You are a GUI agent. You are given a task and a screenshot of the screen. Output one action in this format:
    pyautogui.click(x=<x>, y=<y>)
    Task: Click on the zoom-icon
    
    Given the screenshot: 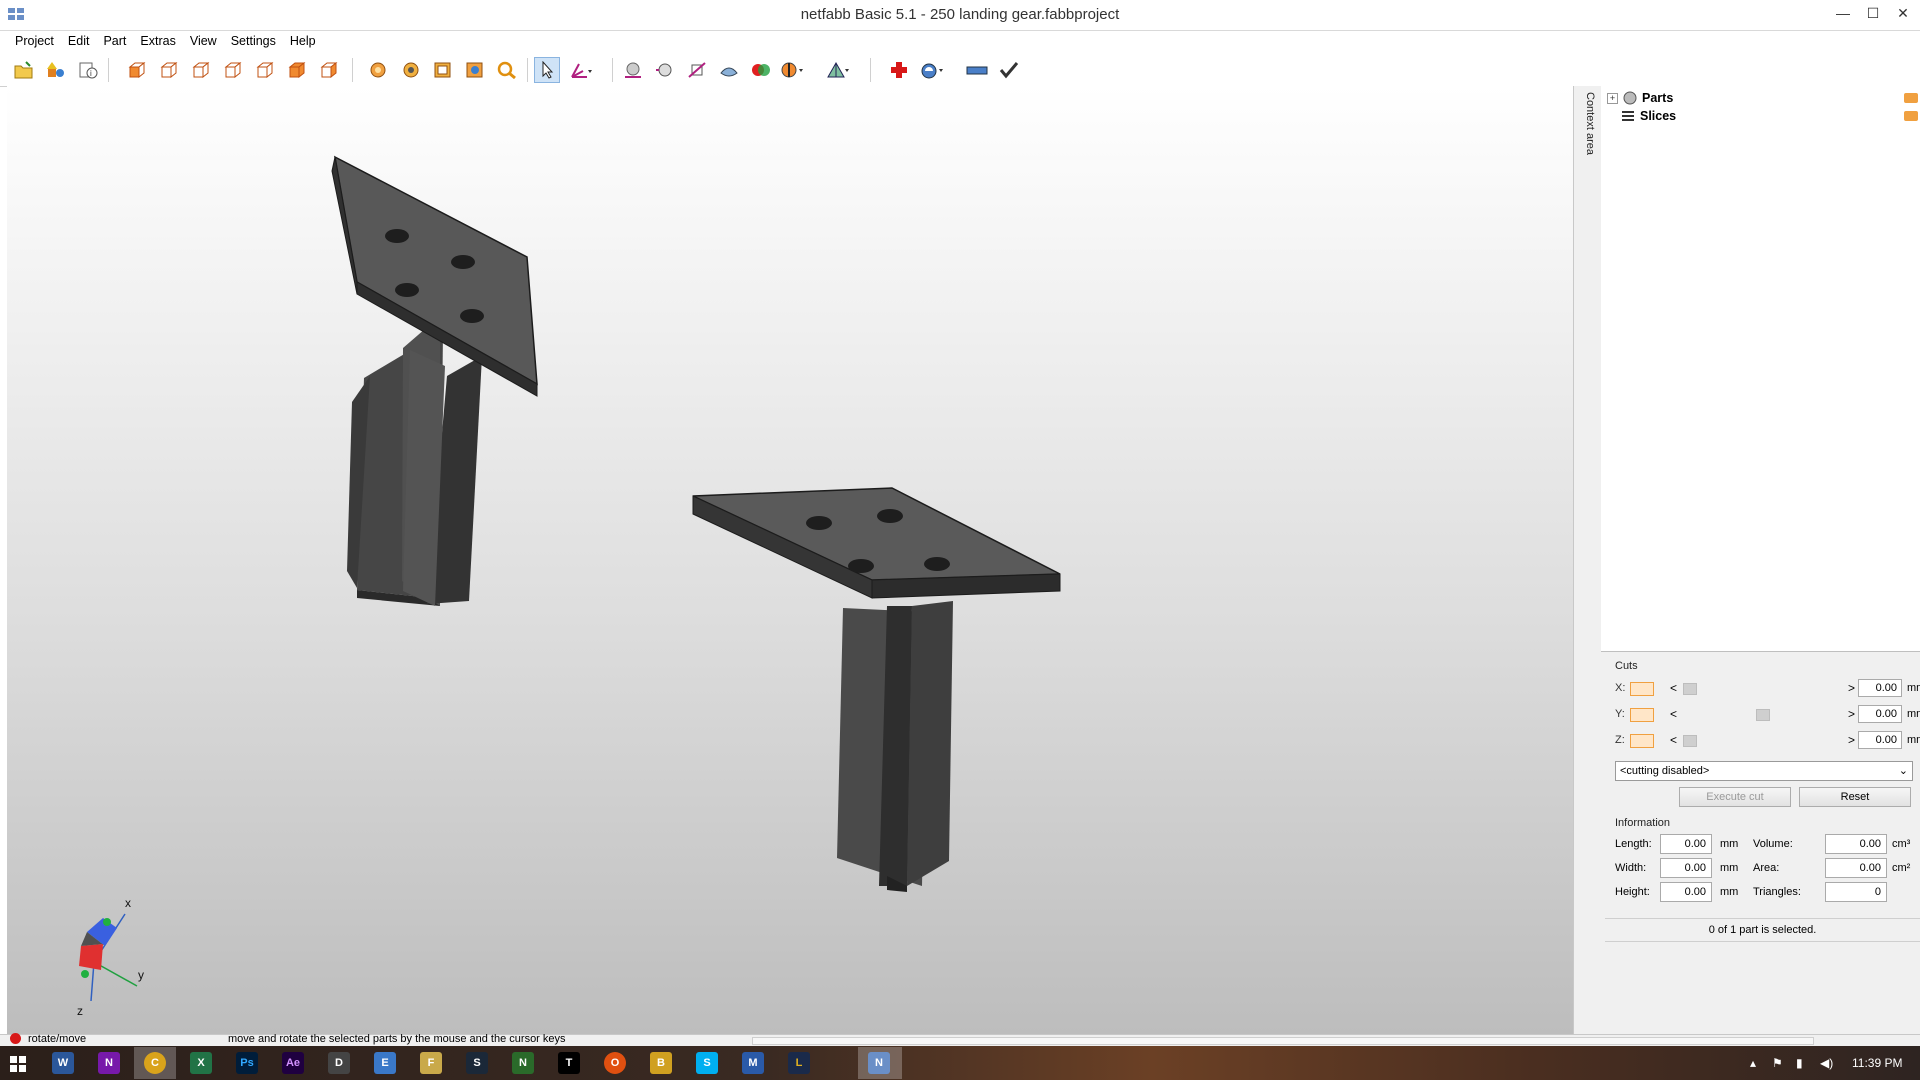 What is the action you would take?
    pyautogui.click(x=507, y=70)
    